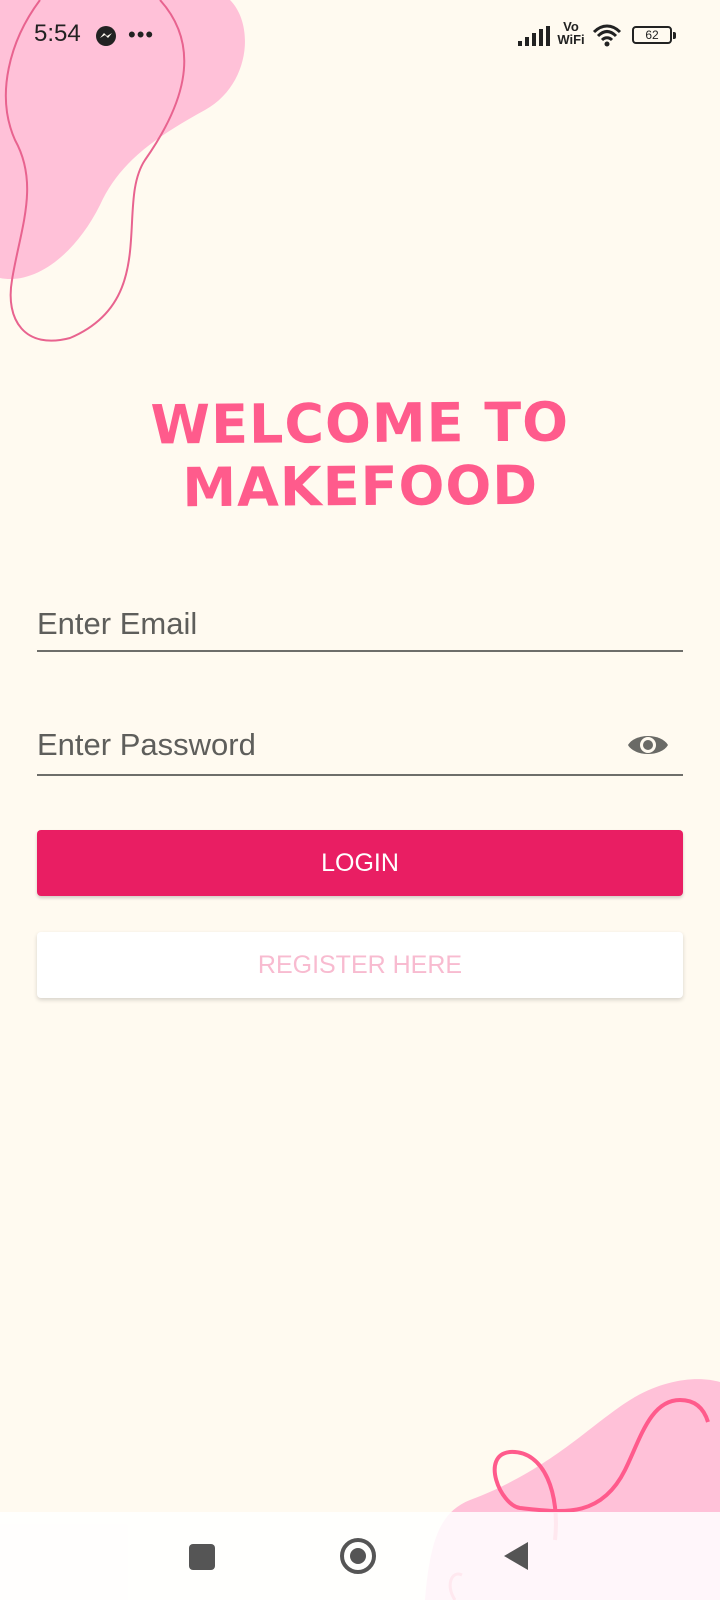 The height and width of the screenshot is (1600, 720). Describe the element at coordinates (607, 35) in the screenshot. I see `wifi-icon` at that location.